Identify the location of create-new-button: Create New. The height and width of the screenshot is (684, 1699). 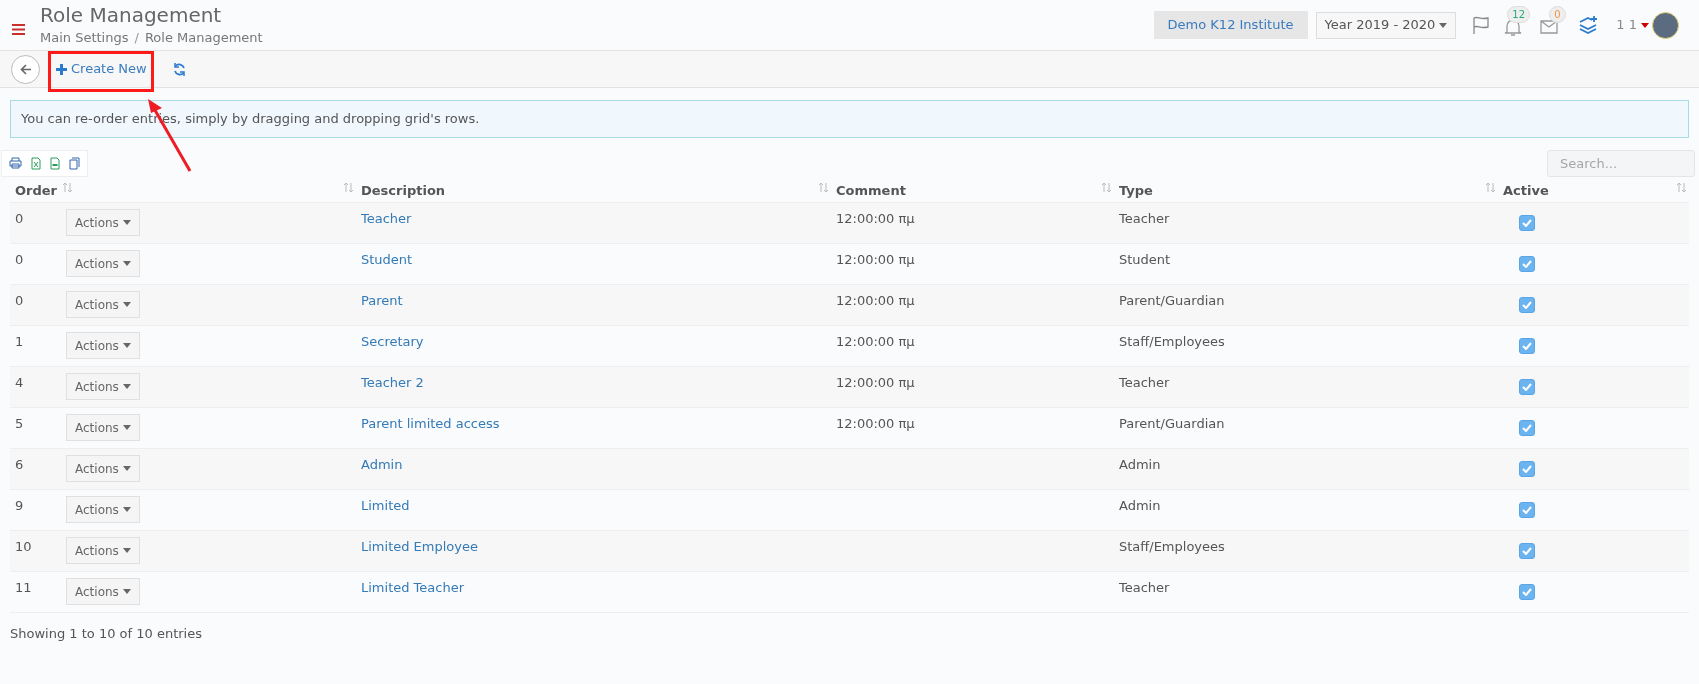
(101, 69).